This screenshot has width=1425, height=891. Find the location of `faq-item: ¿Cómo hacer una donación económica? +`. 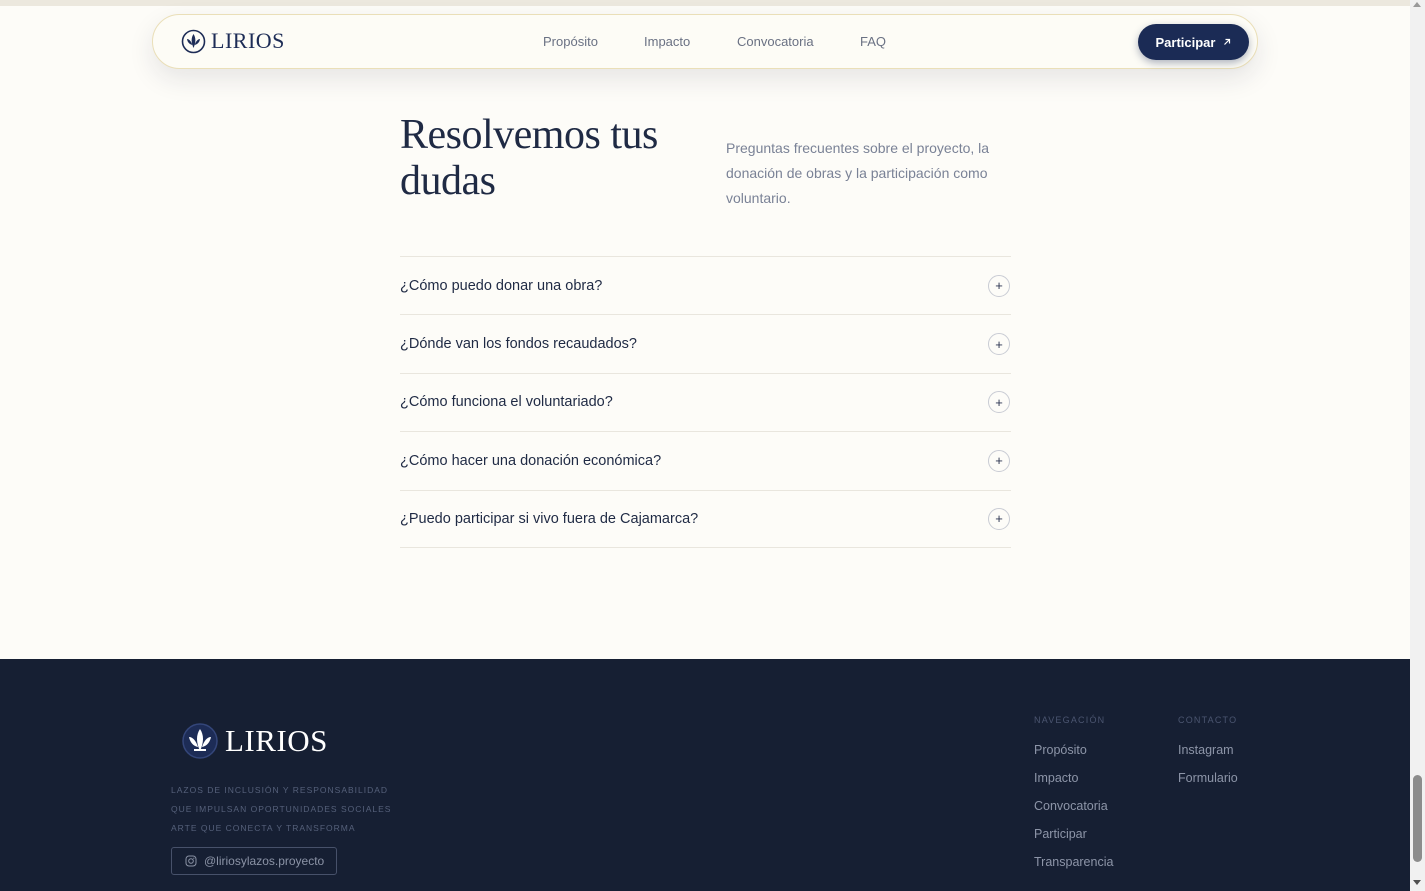

faq-item: ¿Cómo hacer una donación económica? + is located at coordinates (705, 460).